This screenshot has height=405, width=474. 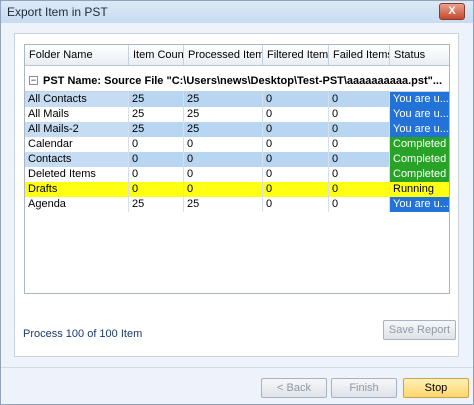 I want to click on column-header-status: Status, so click(x=419, y=55).